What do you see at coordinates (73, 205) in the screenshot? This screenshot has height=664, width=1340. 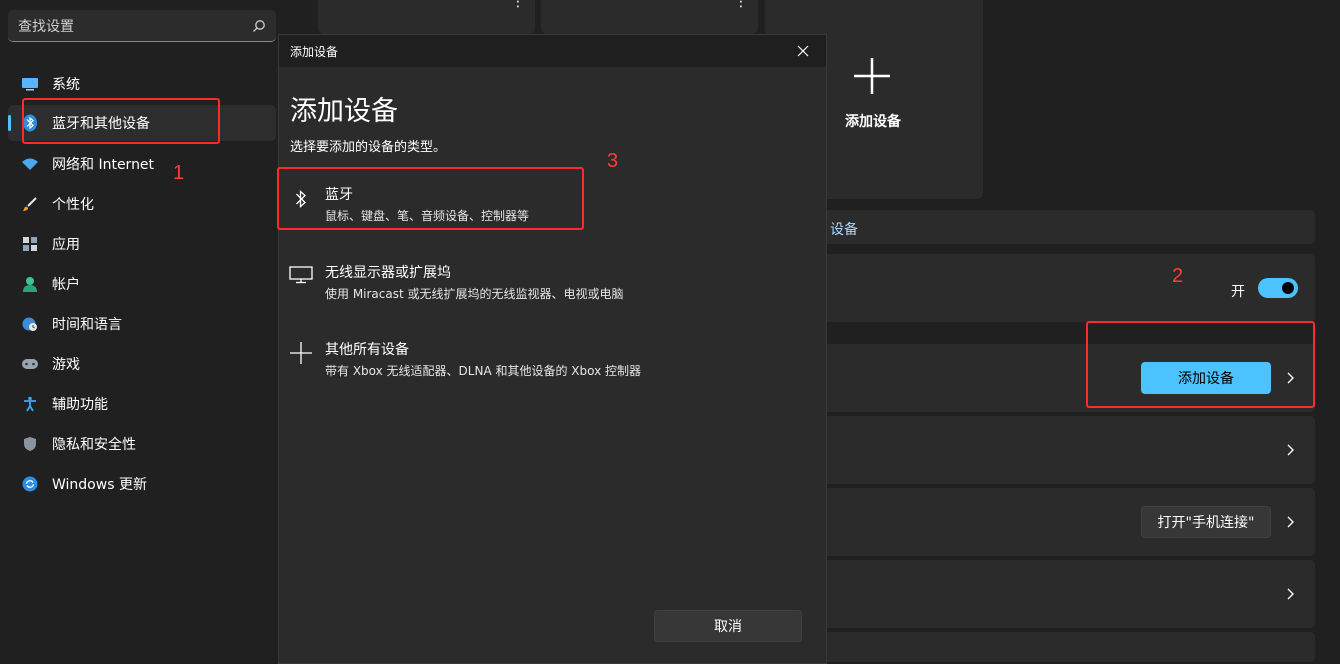 I see `sidebar-item-label: 个性化` at bounding box center [73, 205].